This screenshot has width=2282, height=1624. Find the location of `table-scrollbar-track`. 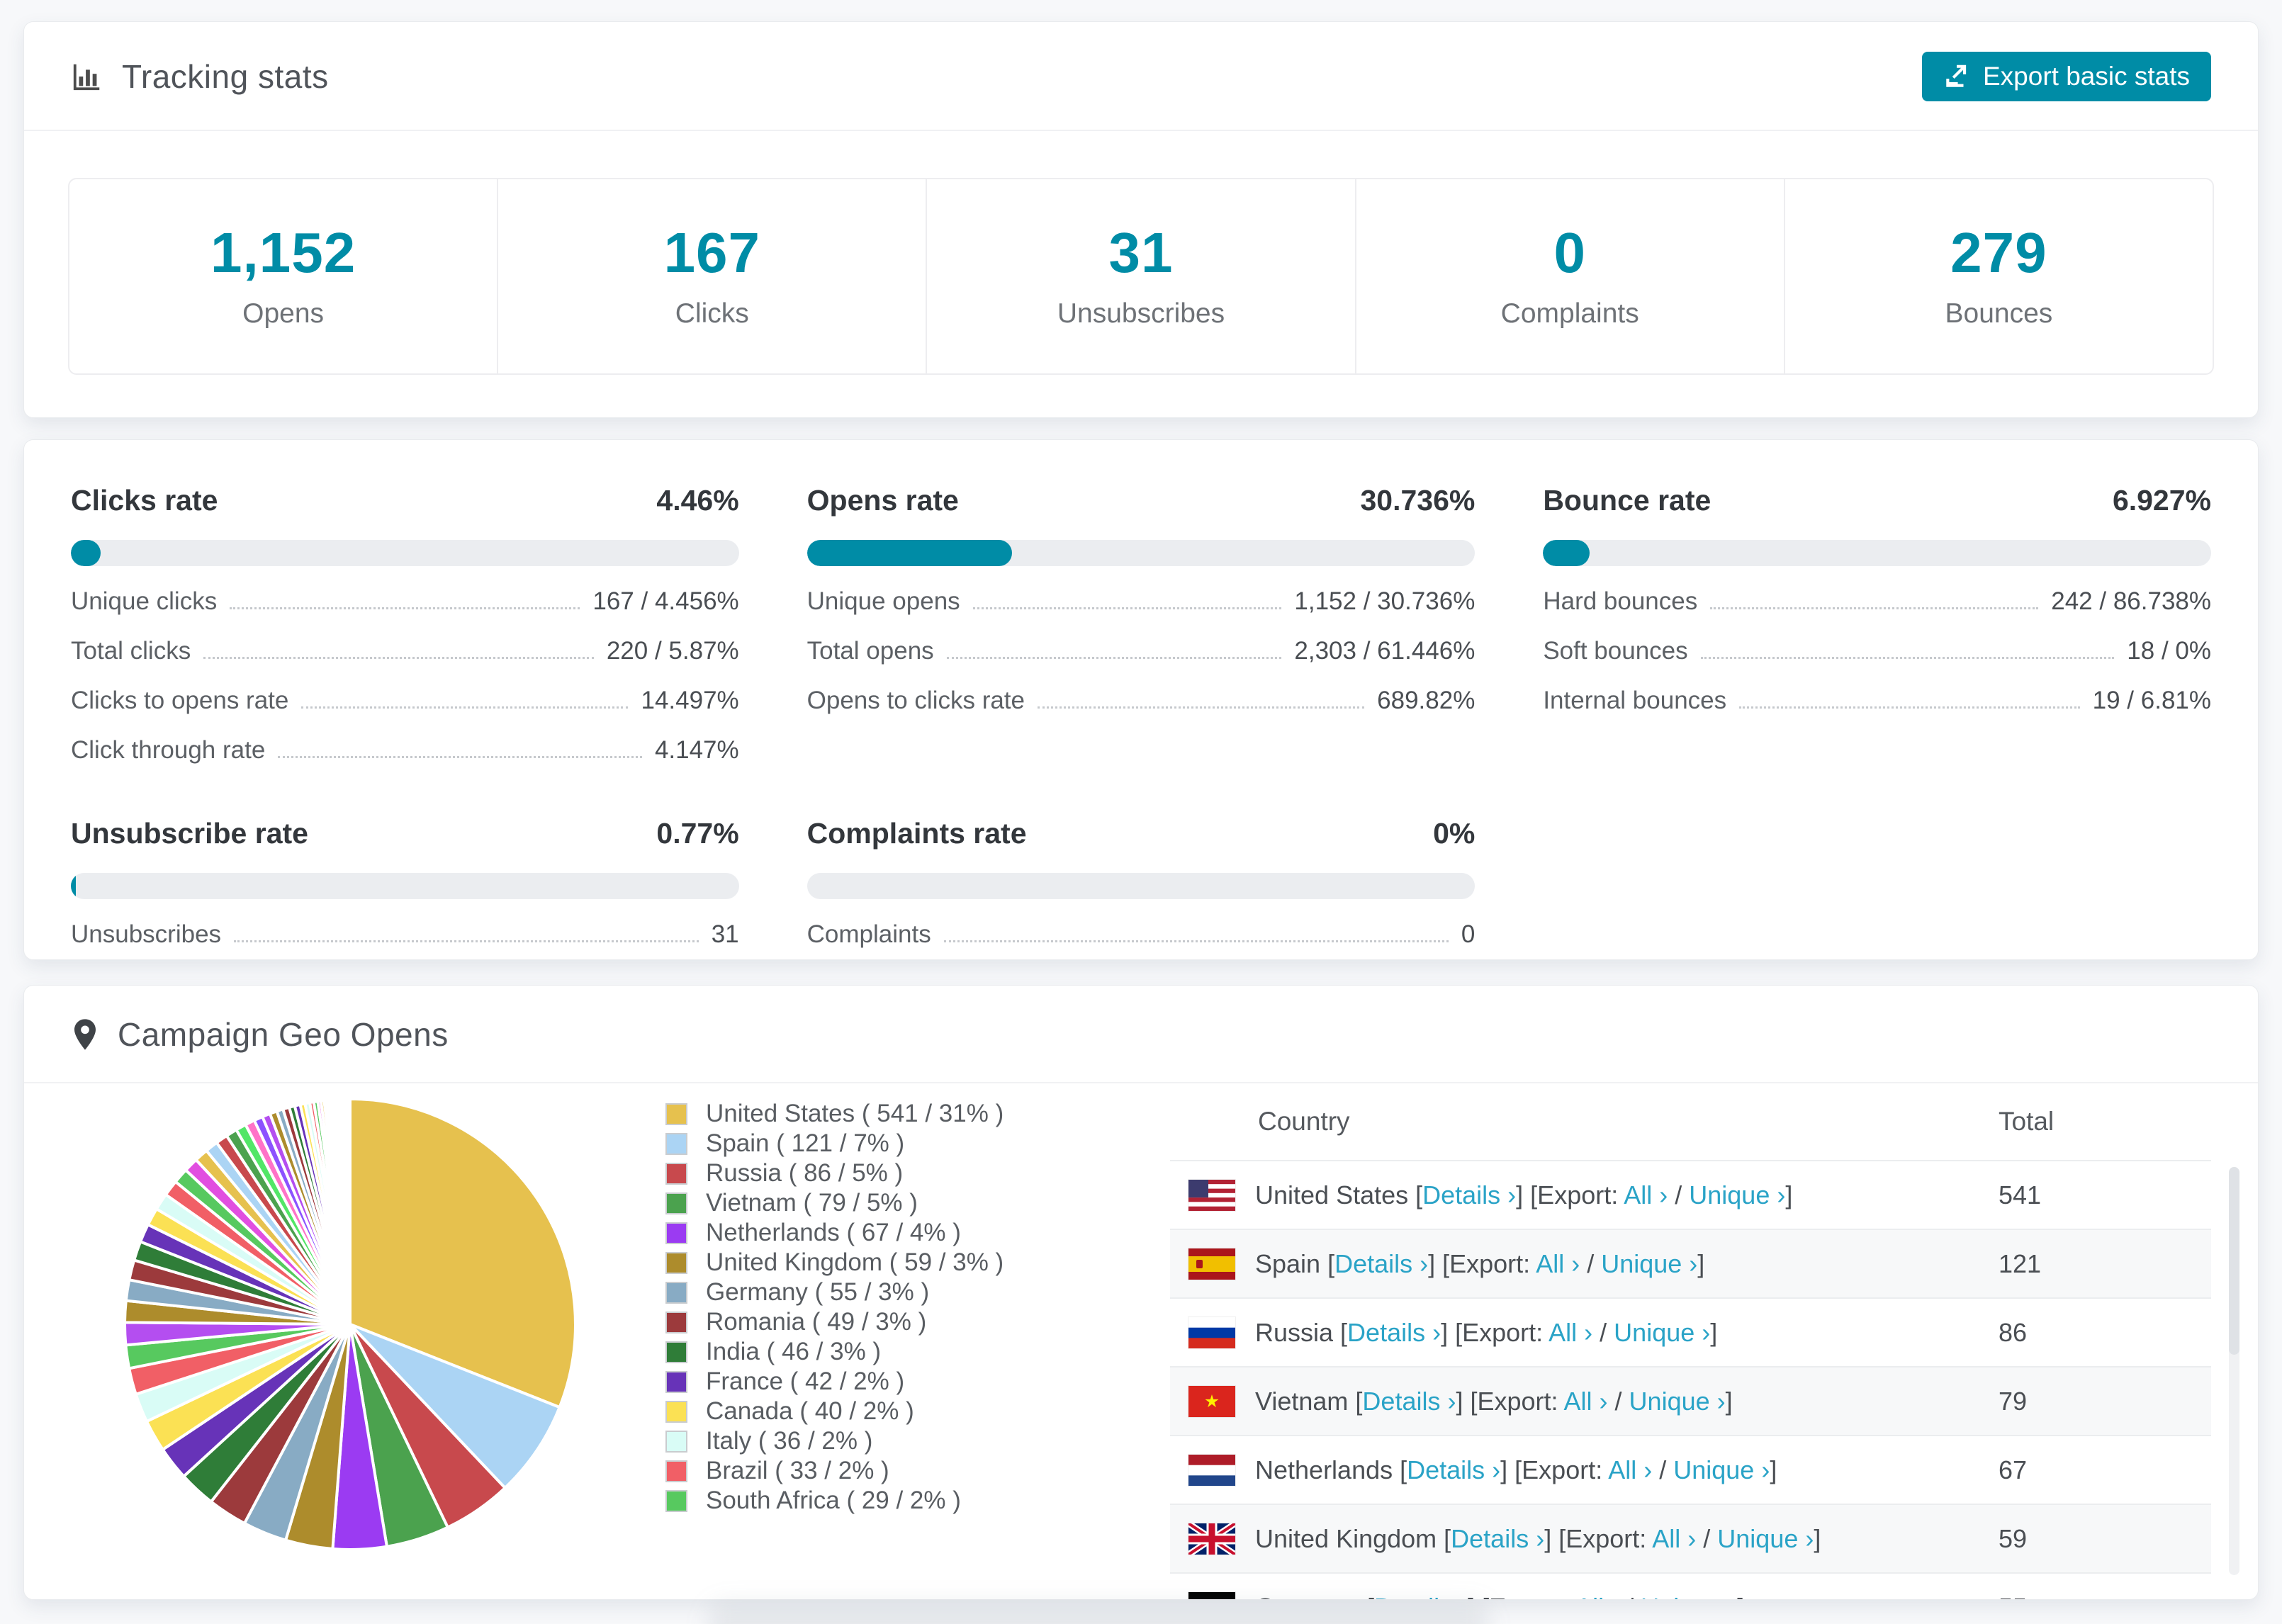

table-scrollbar-track is located at coordinates (2234, 1371).